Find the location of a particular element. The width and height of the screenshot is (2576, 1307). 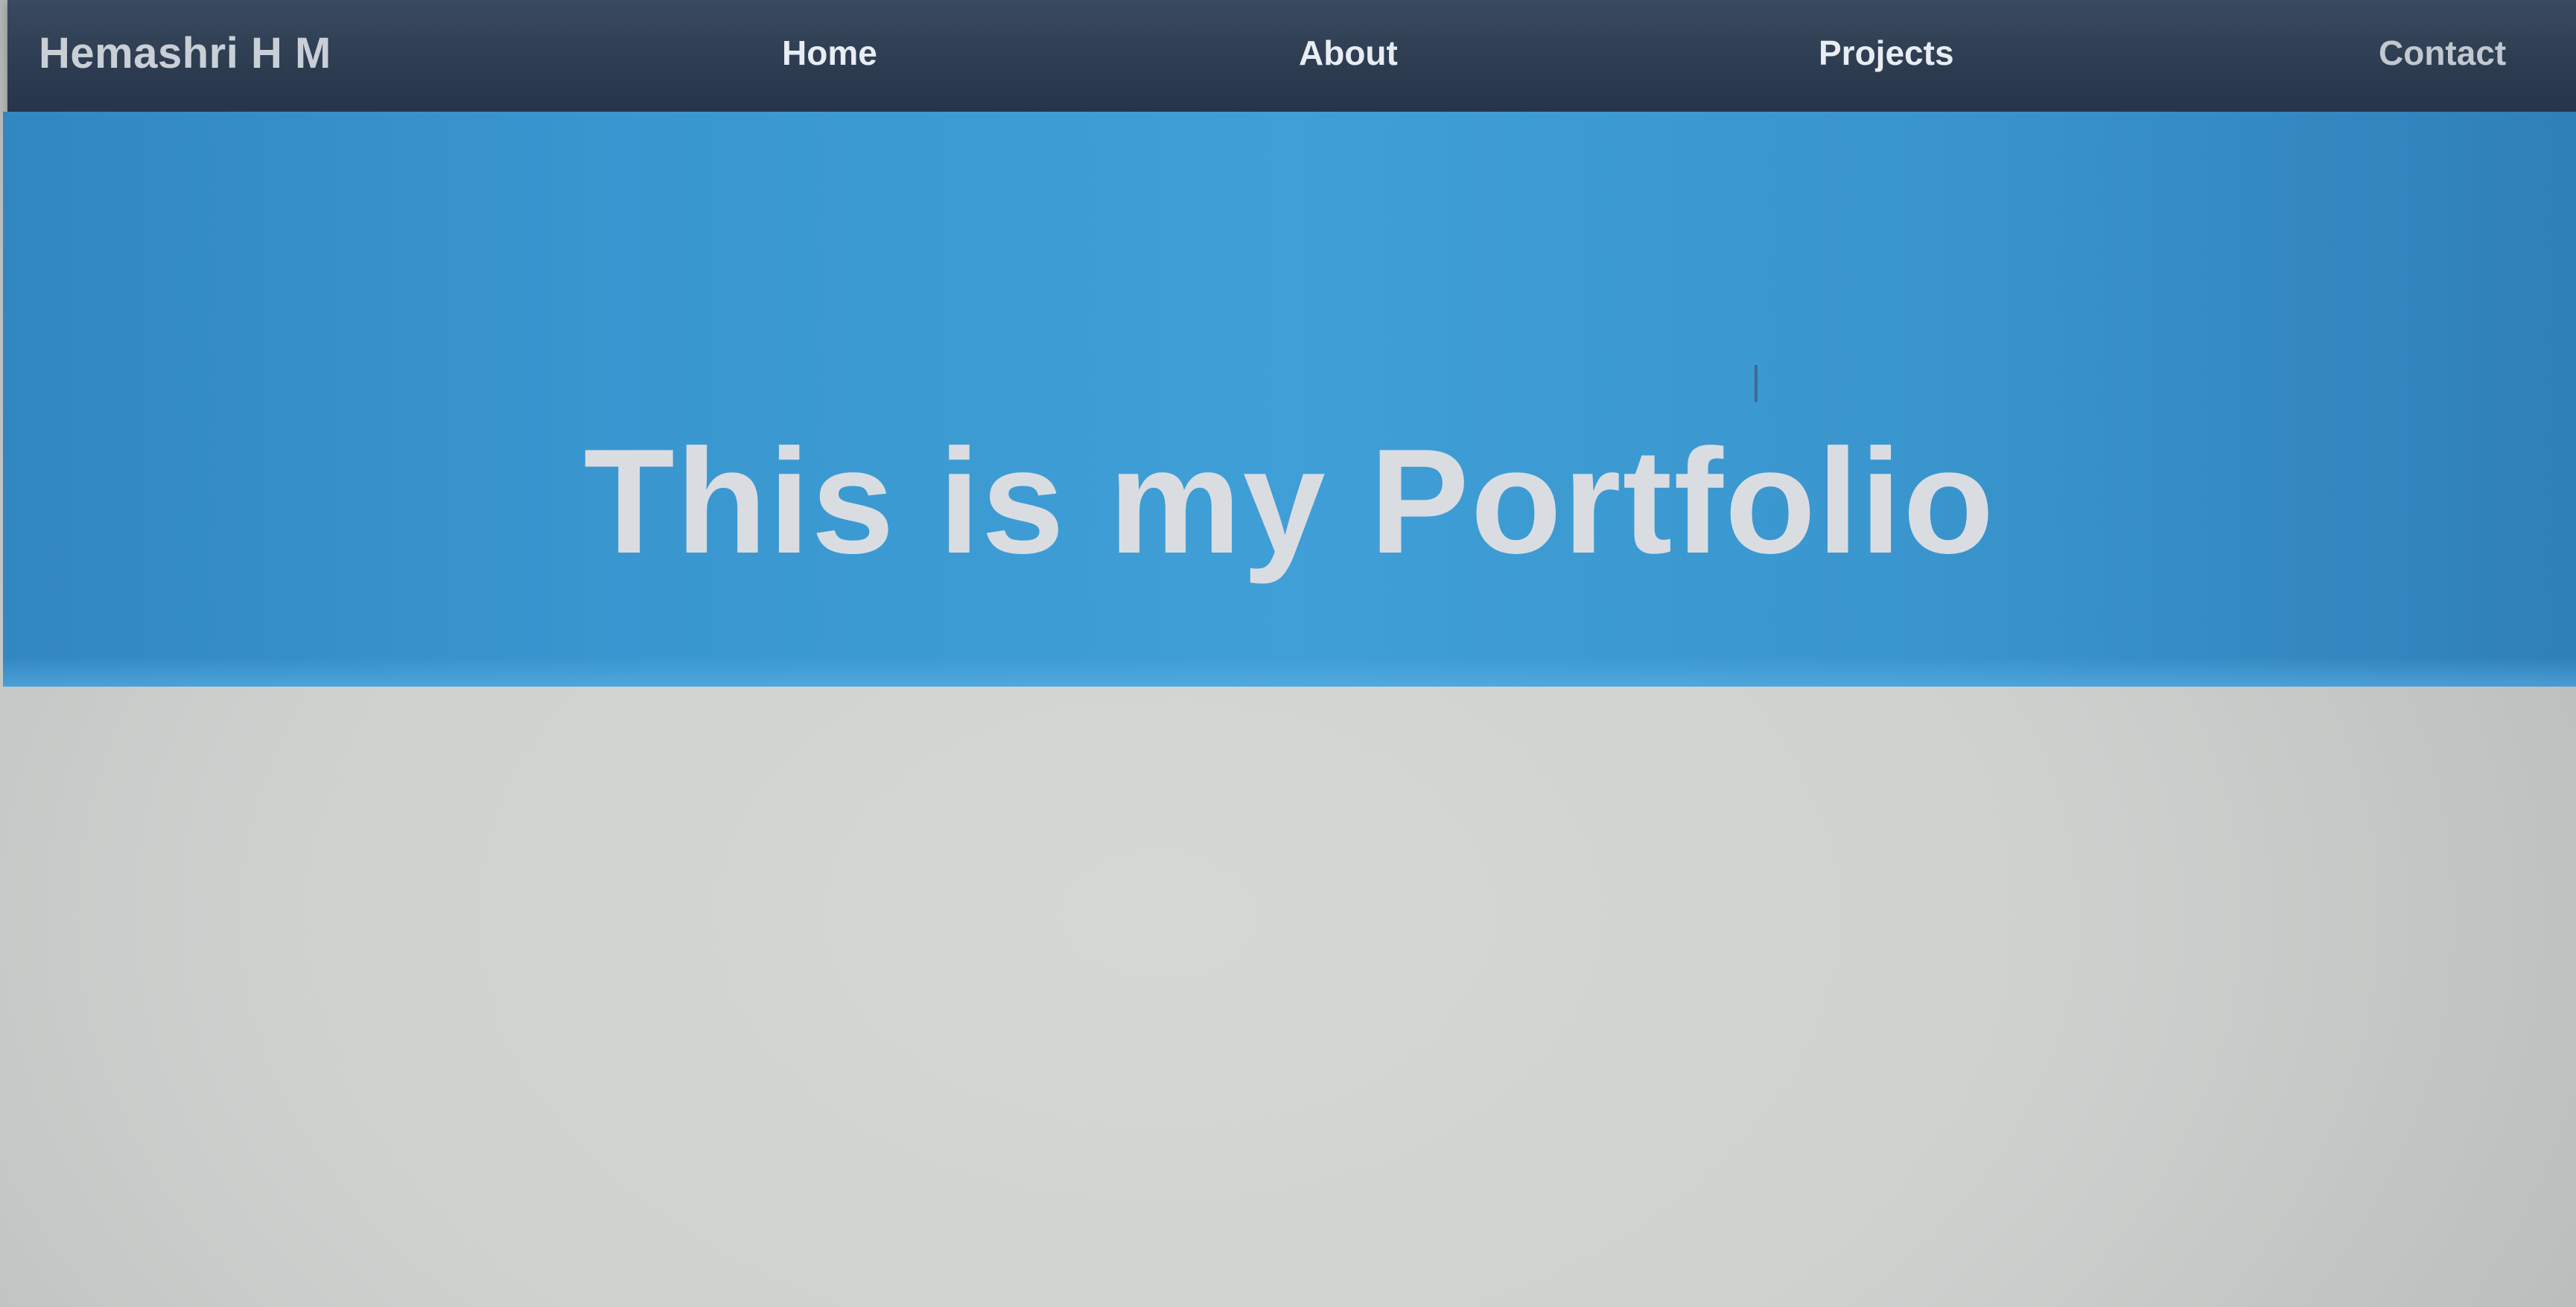

brand-name: Hemashri H M is located at coordinates (185, 53).